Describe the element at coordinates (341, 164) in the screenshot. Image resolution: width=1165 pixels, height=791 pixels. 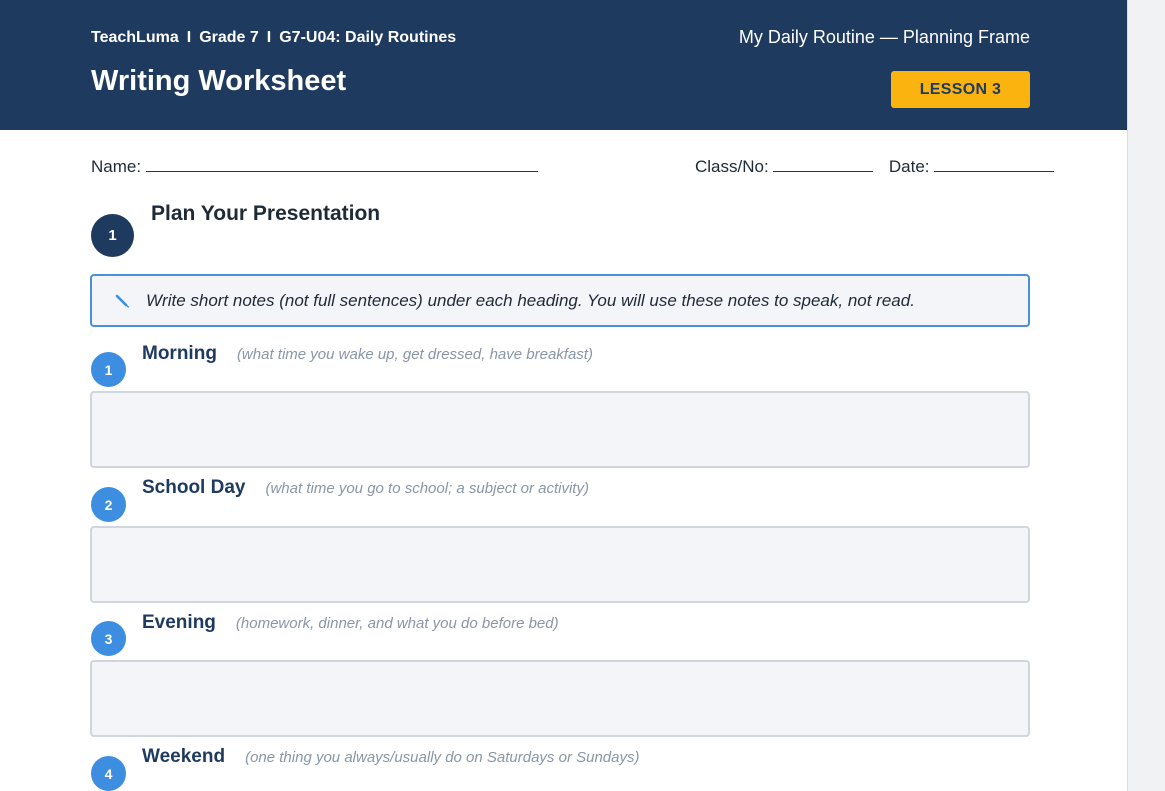
I see `name-line` at that location.